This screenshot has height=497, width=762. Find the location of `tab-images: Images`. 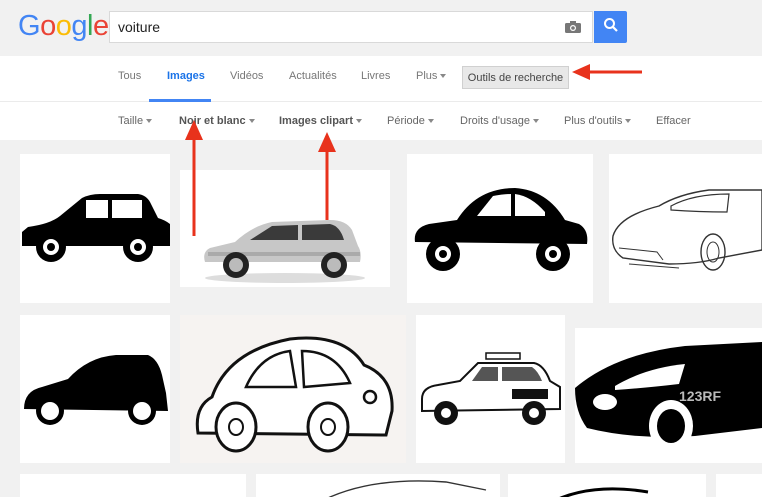

tab-images: Images is located at coordinates (186, 76).